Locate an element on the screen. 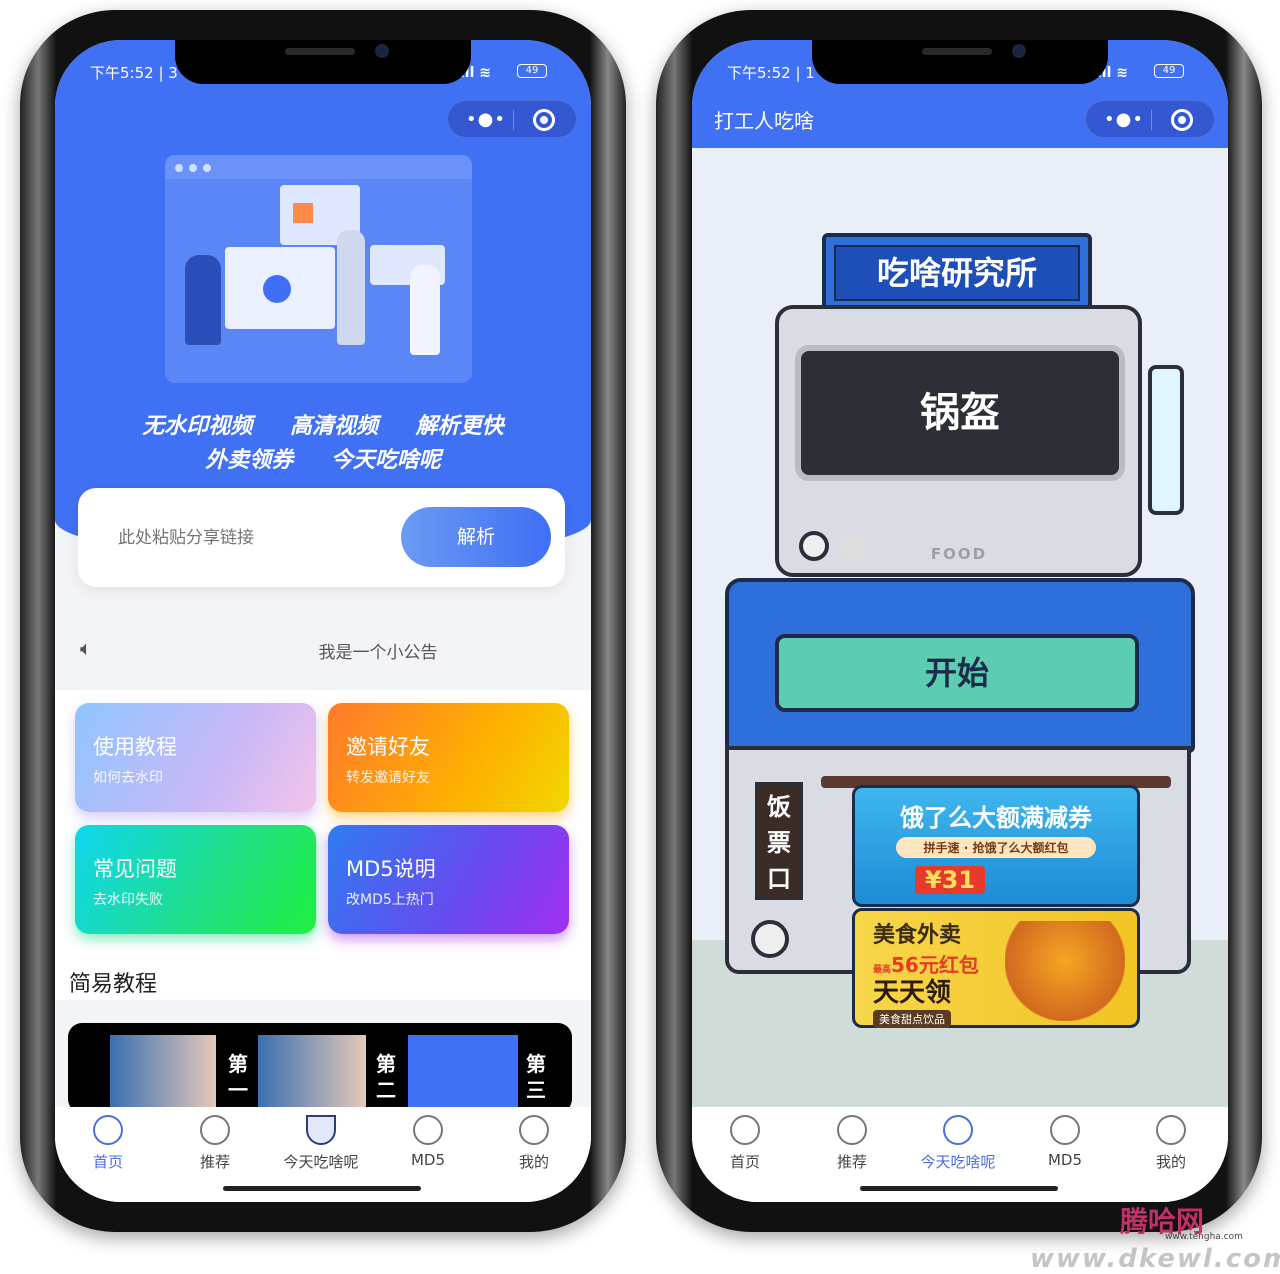 Image resolution: width=1280 pixels, height=1274 pixels. machine-base: 开始 is located at coordinates (960, 665).